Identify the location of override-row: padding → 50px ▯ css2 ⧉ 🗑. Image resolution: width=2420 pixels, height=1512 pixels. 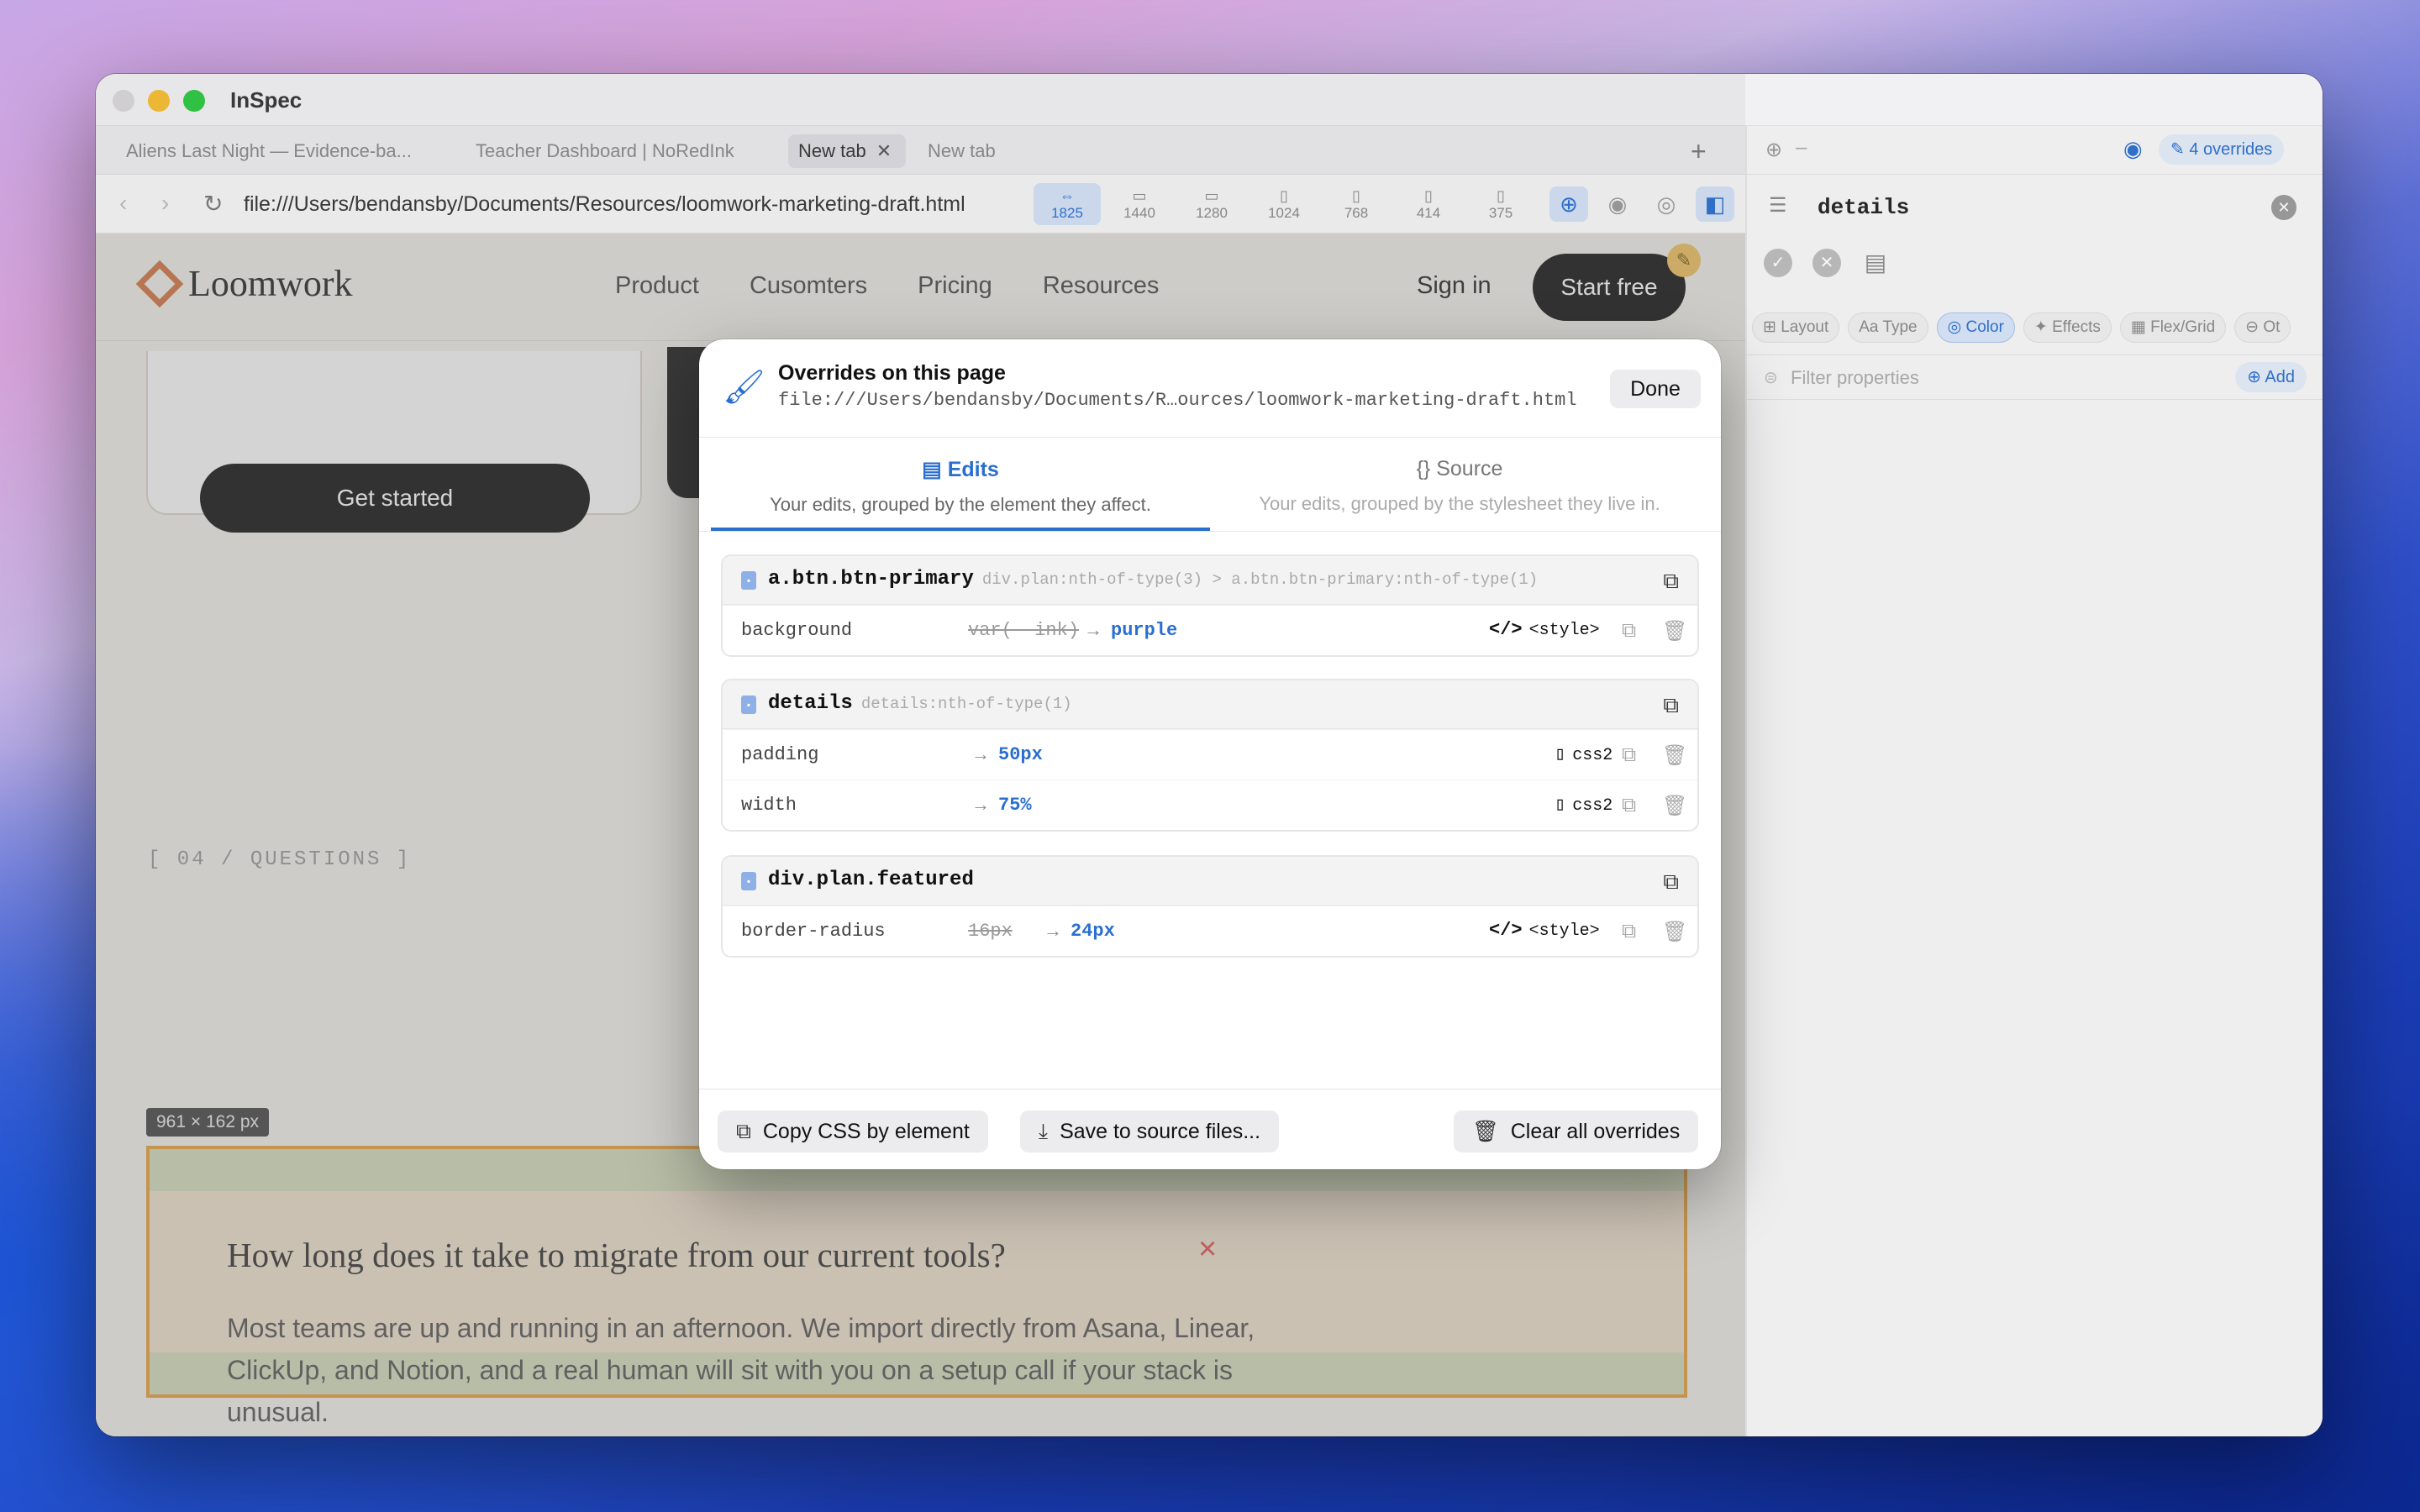
(1210, 754).